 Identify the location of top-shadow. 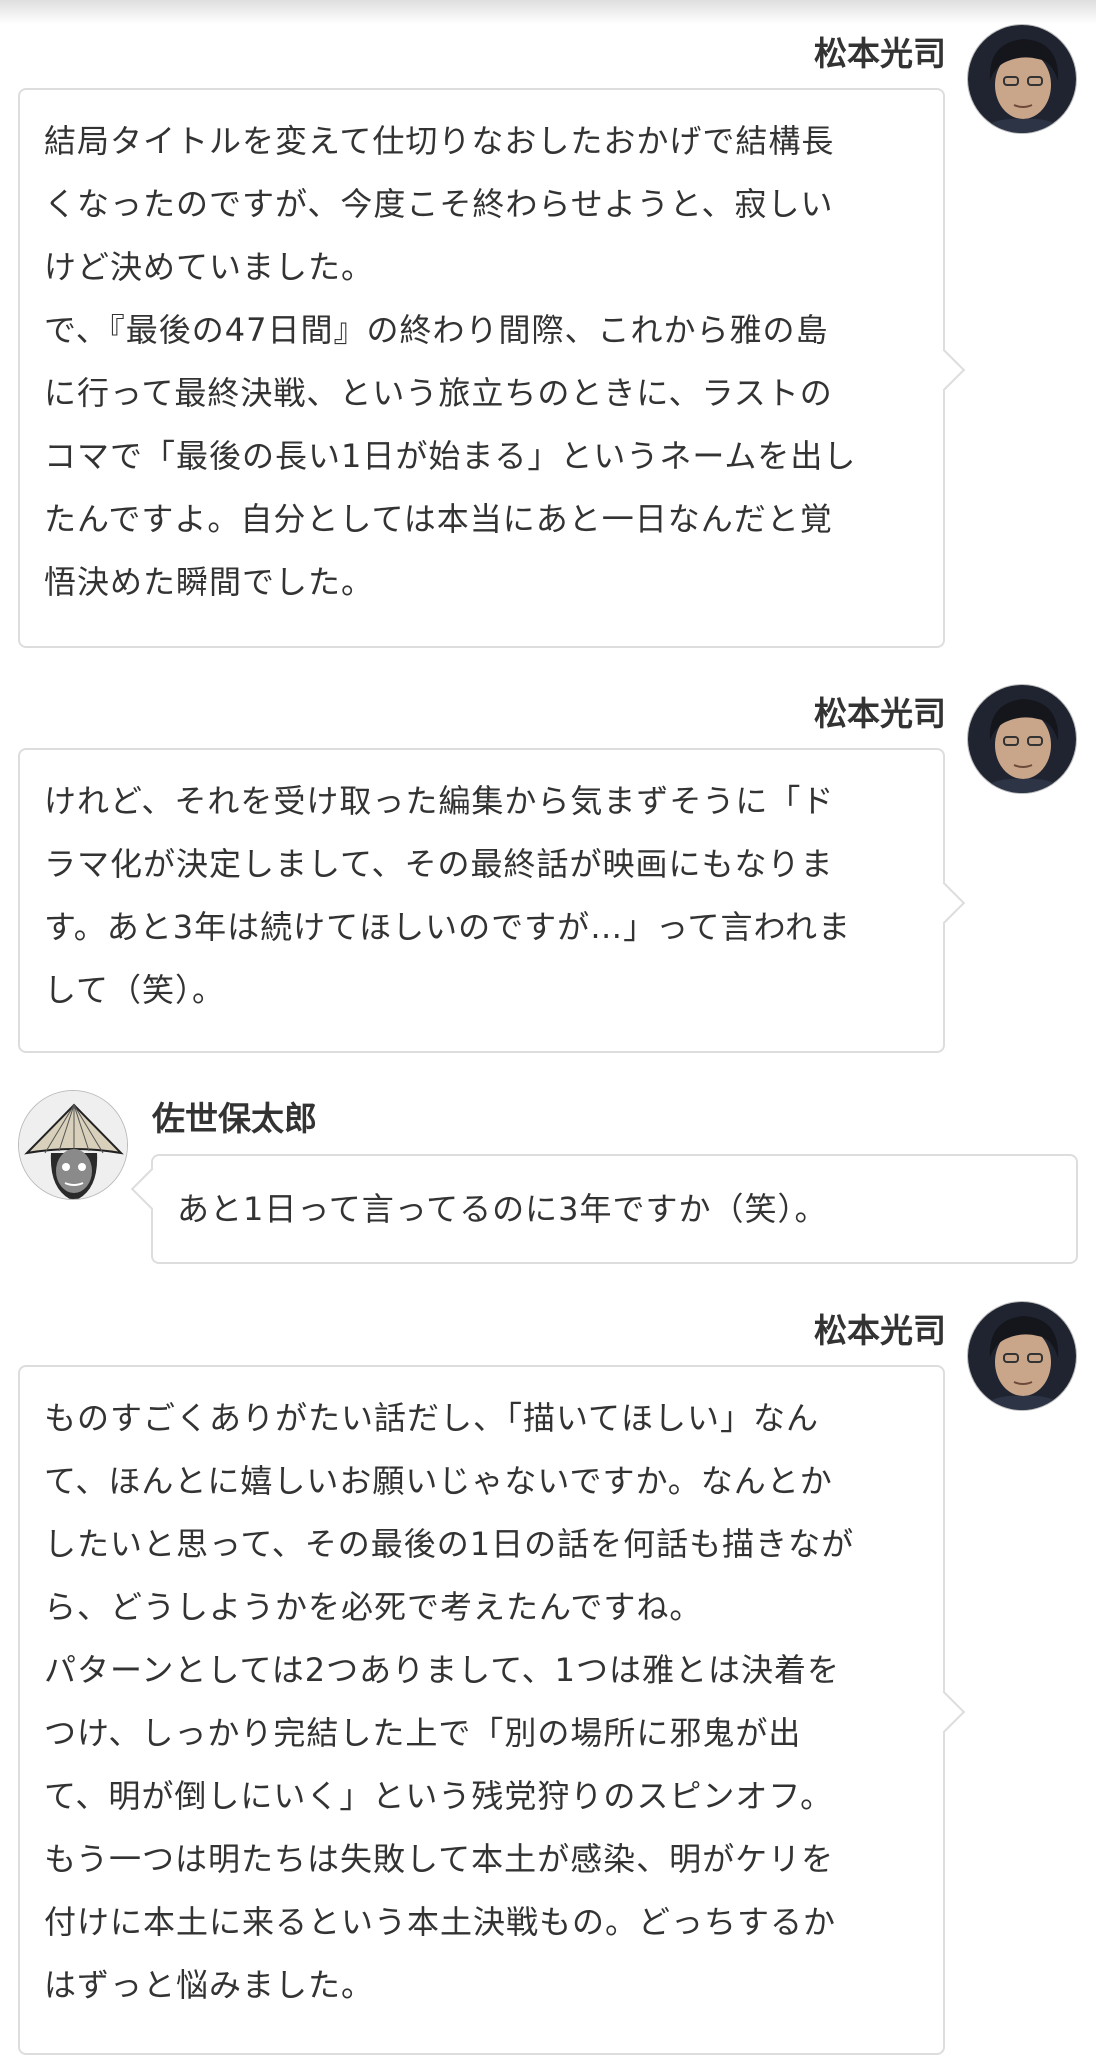
(548, 12).